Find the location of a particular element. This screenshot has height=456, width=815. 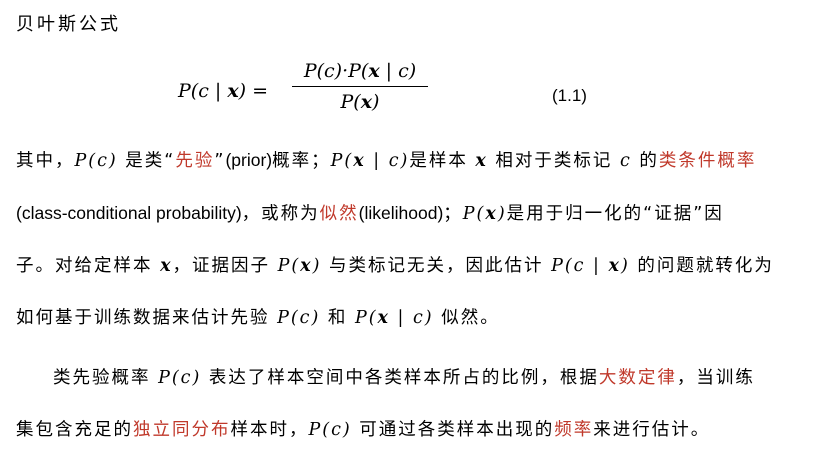

section-heading: 贝叶斯公式 is located at coordinates (68, 24).